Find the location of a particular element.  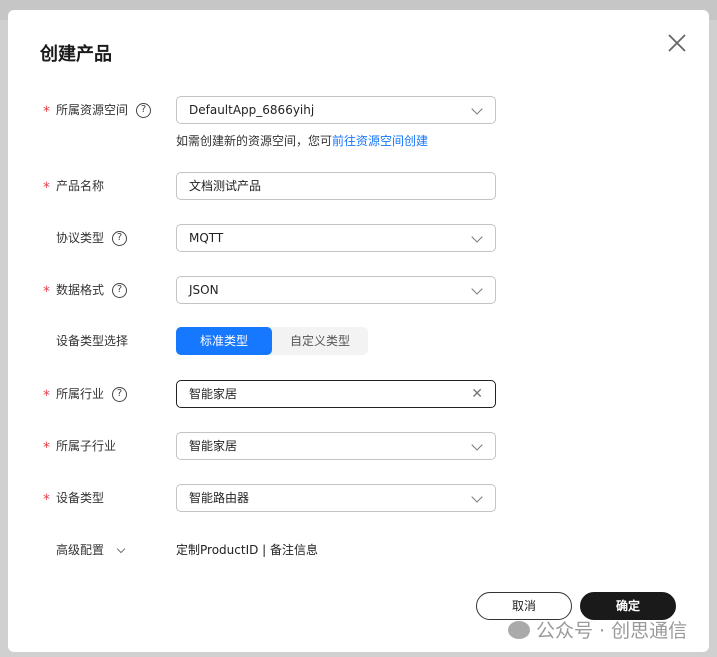

label: 设备类型 is located at coordinates (80, 498).